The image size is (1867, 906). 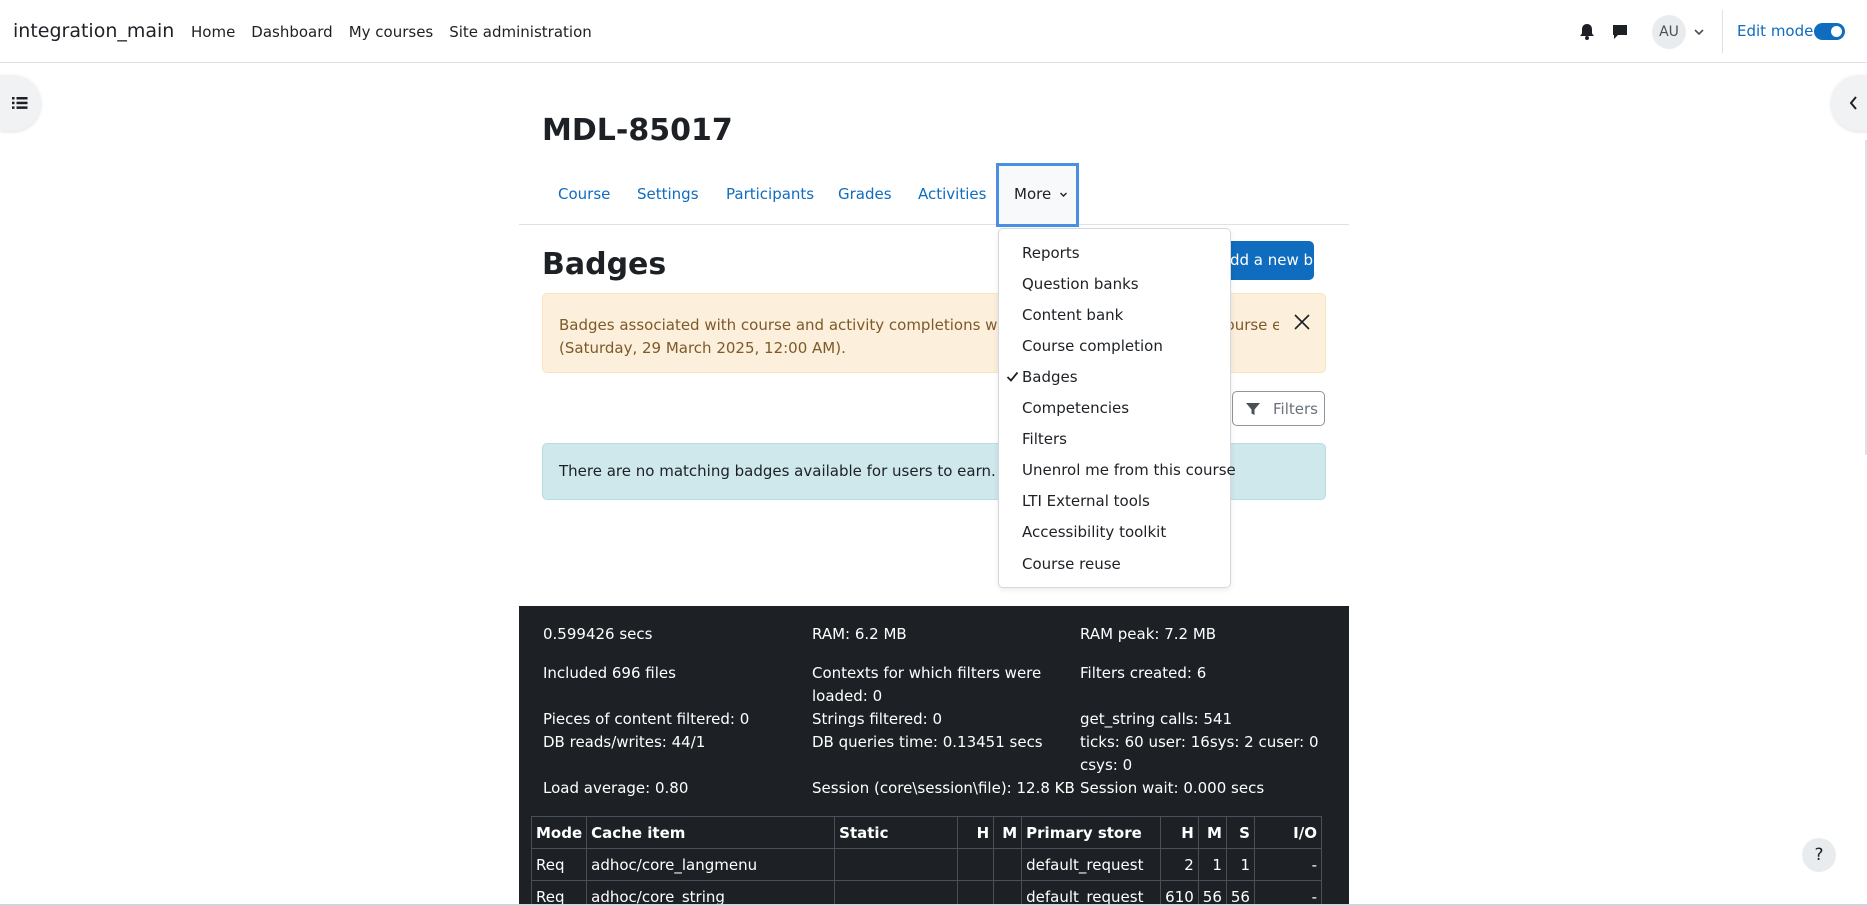 What do you see at coordinates (1172, 788) in the screenshot?
I see `perf-session-wait: Session wait: 0.000 secs` at bounding box center [1172, 788].